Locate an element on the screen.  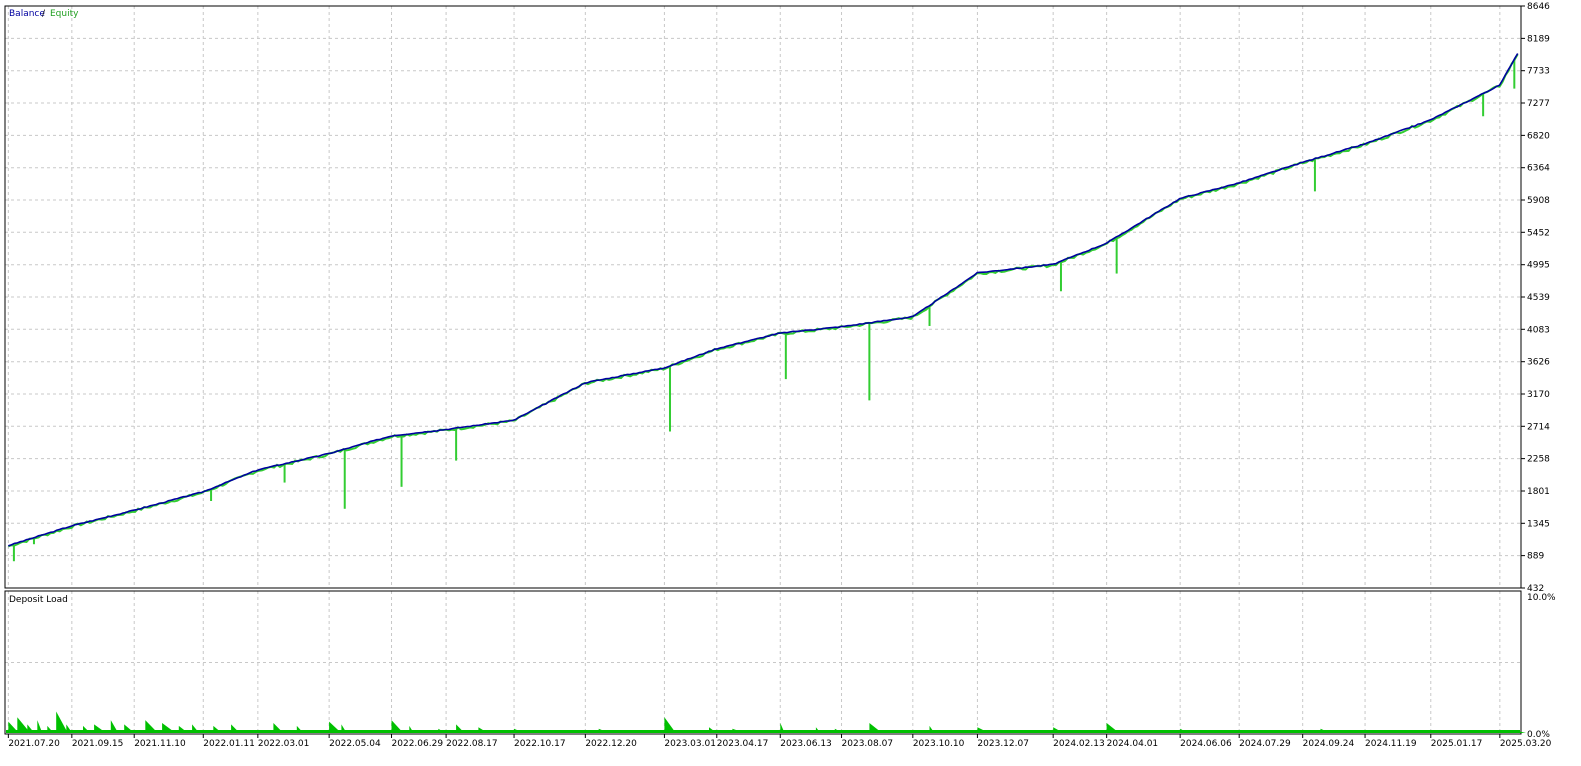
y-tick-label: 2714 is located at coordinates (1538, 427).